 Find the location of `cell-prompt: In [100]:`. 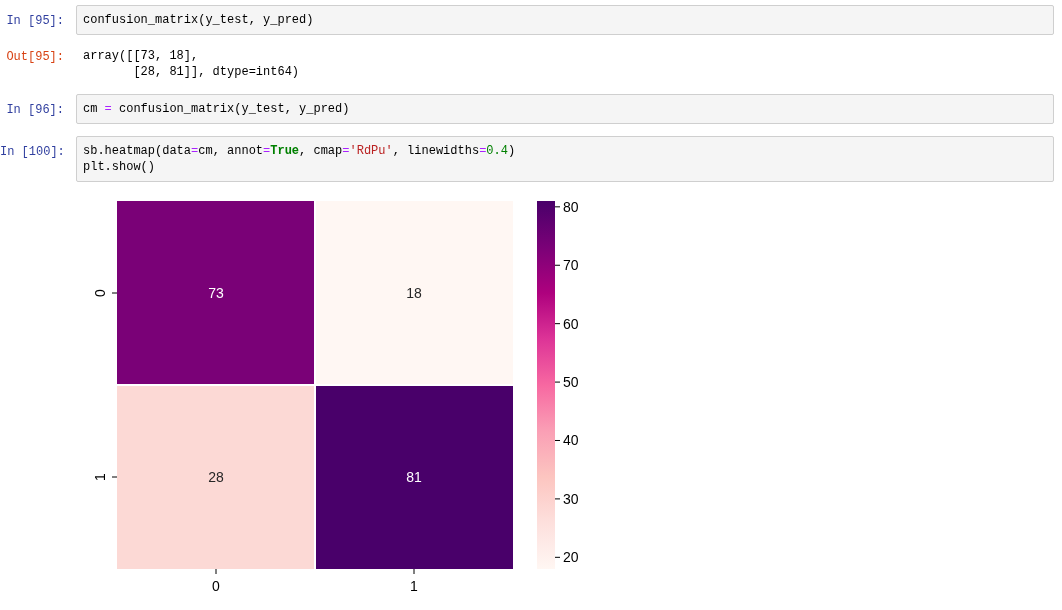

cell-prompt: In [100]: is located at coordinates (33, 152).